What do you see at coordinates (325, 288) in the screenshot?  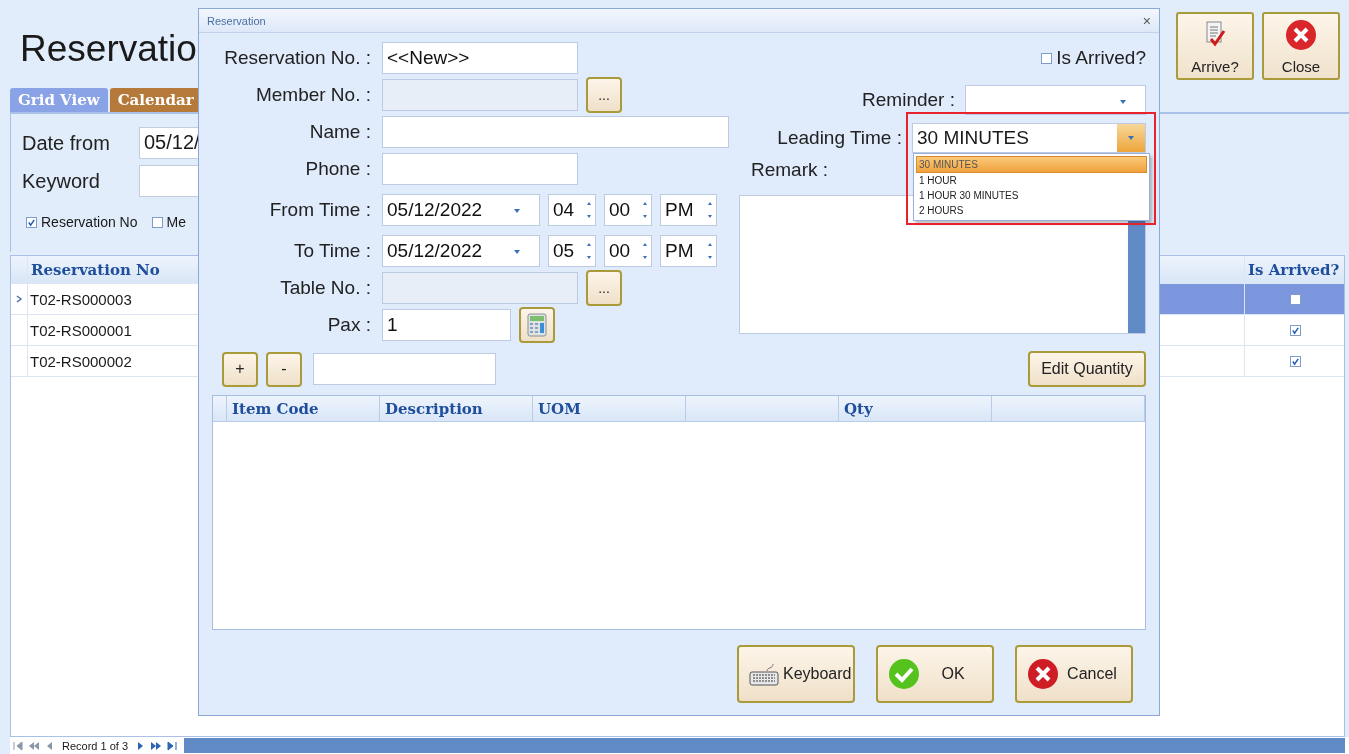 I see `field-label: Table No. :` at bounding box center [325, 288].